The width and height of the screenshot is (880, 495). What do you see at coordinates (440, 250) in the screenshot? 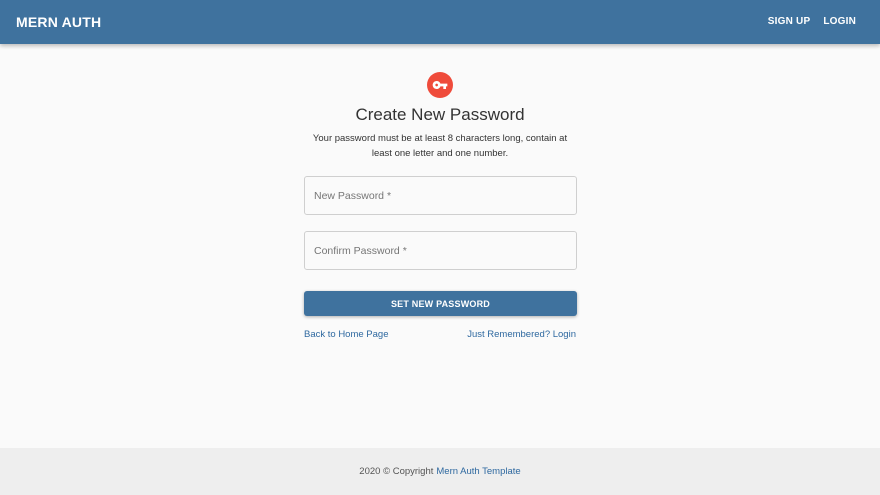
I see `confirm-password-field: Confirm Password *` at bounding box center [440, 250].